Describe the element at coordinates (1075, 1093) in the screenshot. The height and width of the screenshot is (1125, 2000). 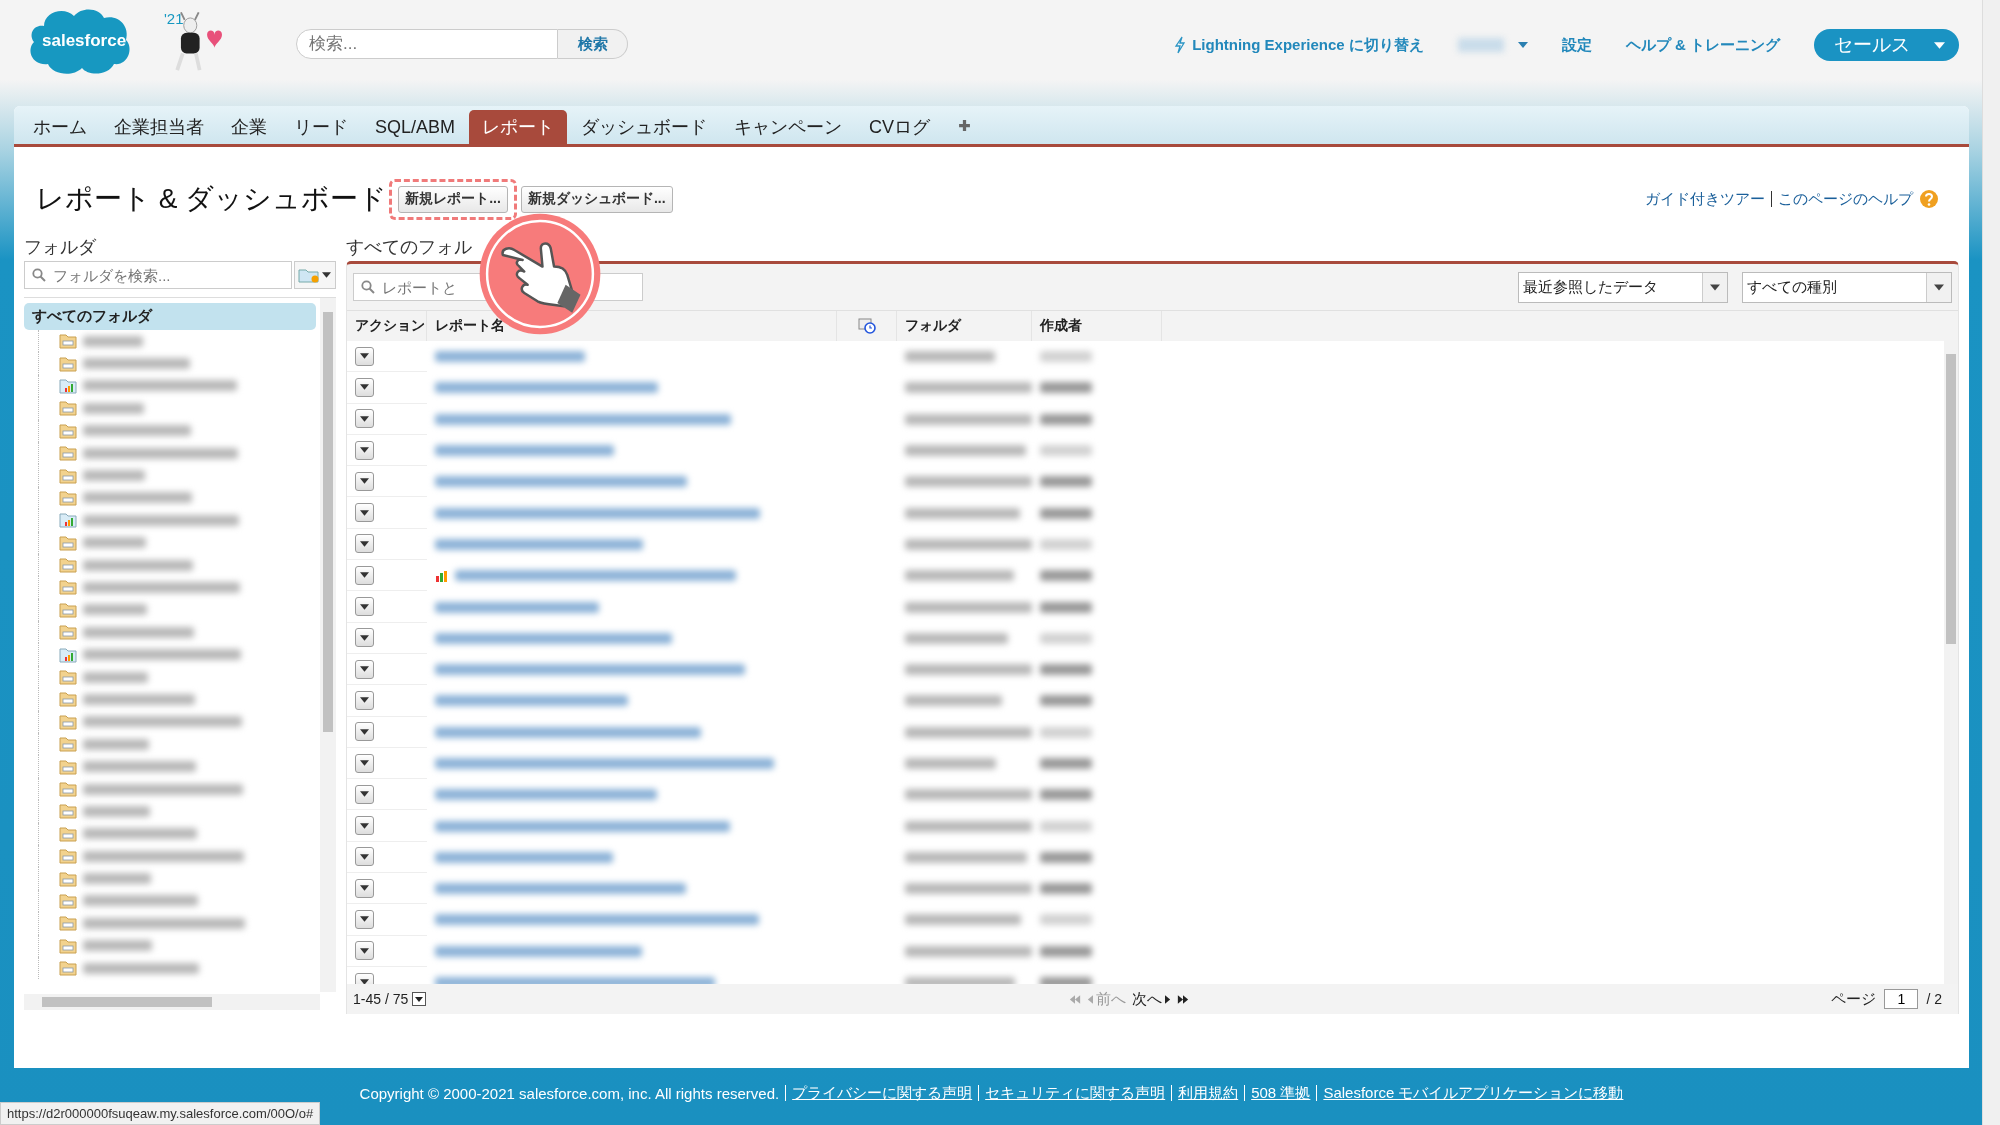
I see `footer-link: セキュリティに関する声明` at that location.